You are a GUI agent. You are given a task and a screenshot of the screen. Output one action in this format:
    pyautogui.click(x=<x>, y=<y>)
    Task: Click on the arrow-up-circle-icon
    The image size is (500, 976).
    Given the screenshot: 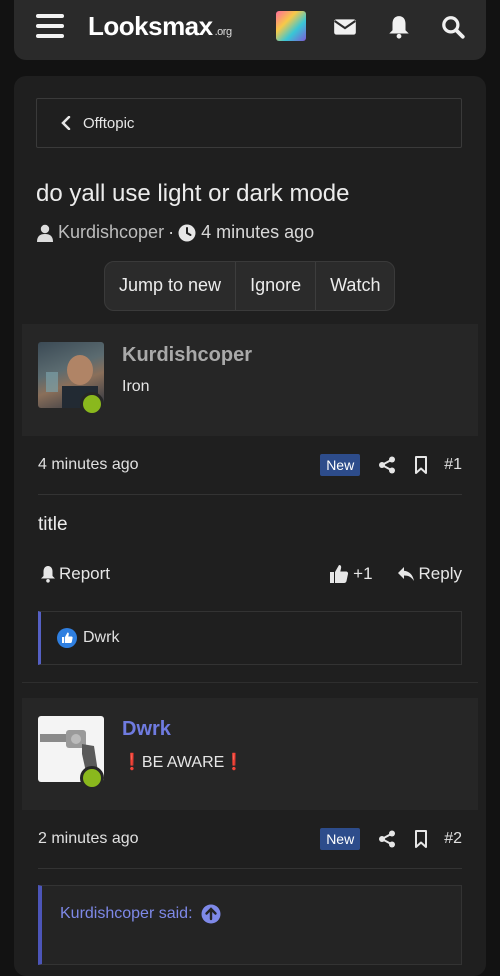 What is the action you would take?
    pyautogui.click(x=211, y=914)
    